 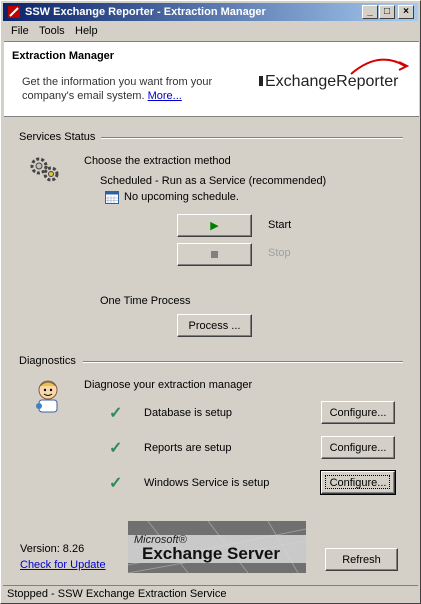 I want to click on microsoft-exchange-server-banner: Microsoft® Exchange Server, so click(x=217, y=547).